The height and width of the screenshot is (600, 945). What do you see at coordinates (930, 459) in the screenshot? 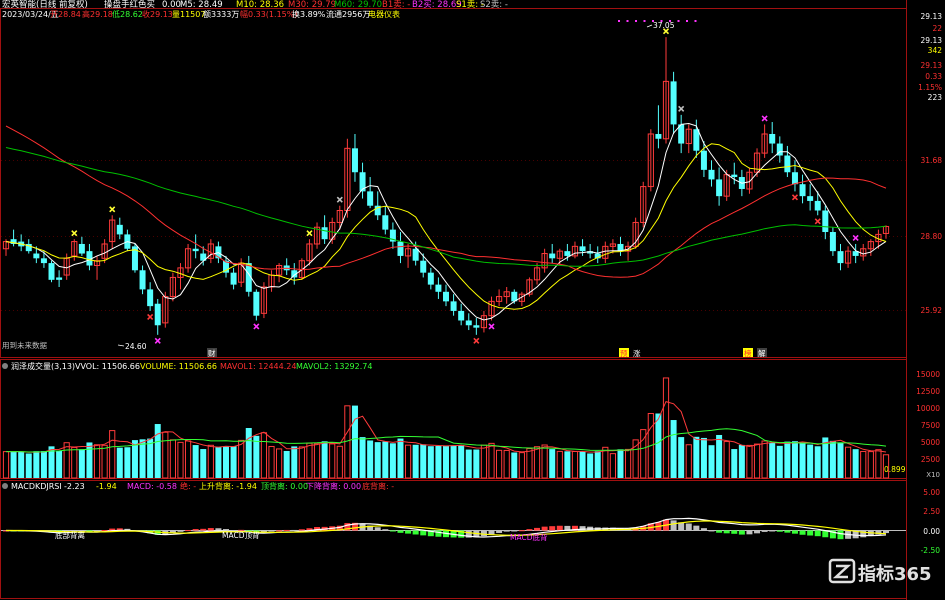
I see `vol-axis-2500: 2500` at bounding box center [930, 459].